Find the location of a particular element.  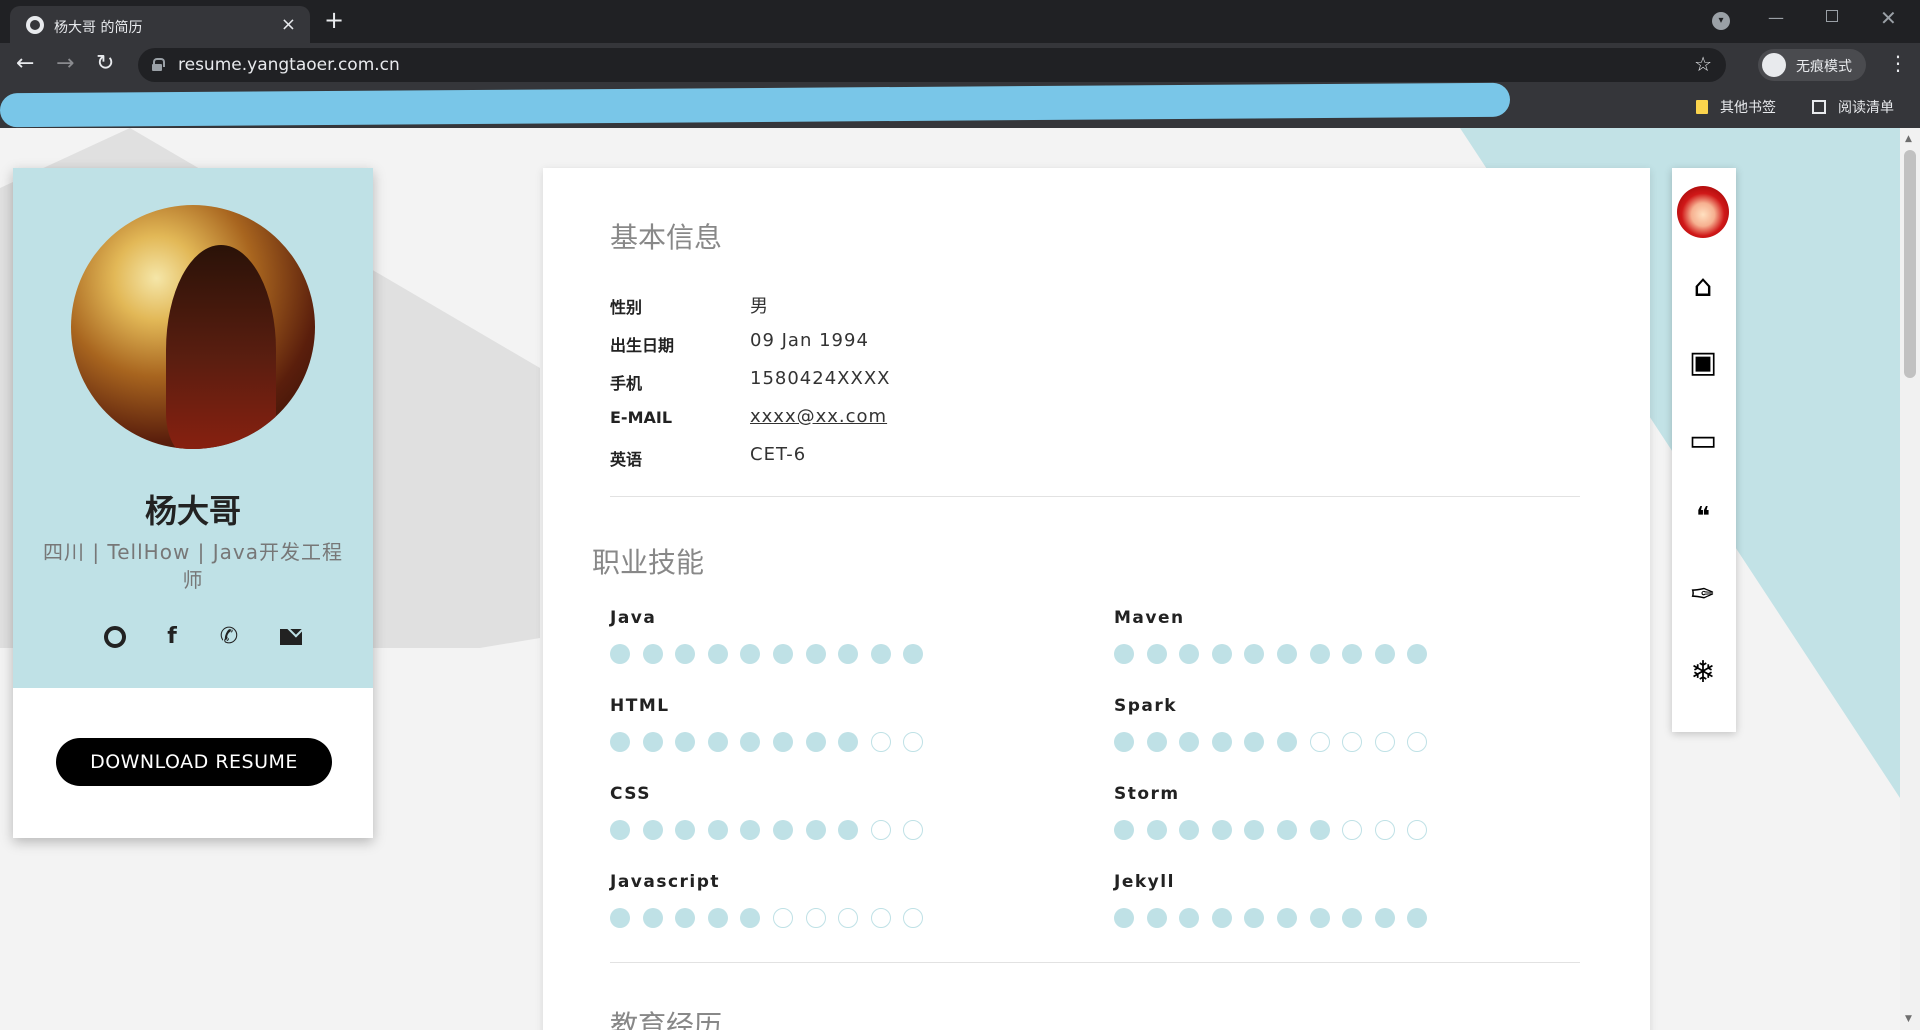

browser-tab: 杨大哥 的简历 × is located at coordinates (160, 24).